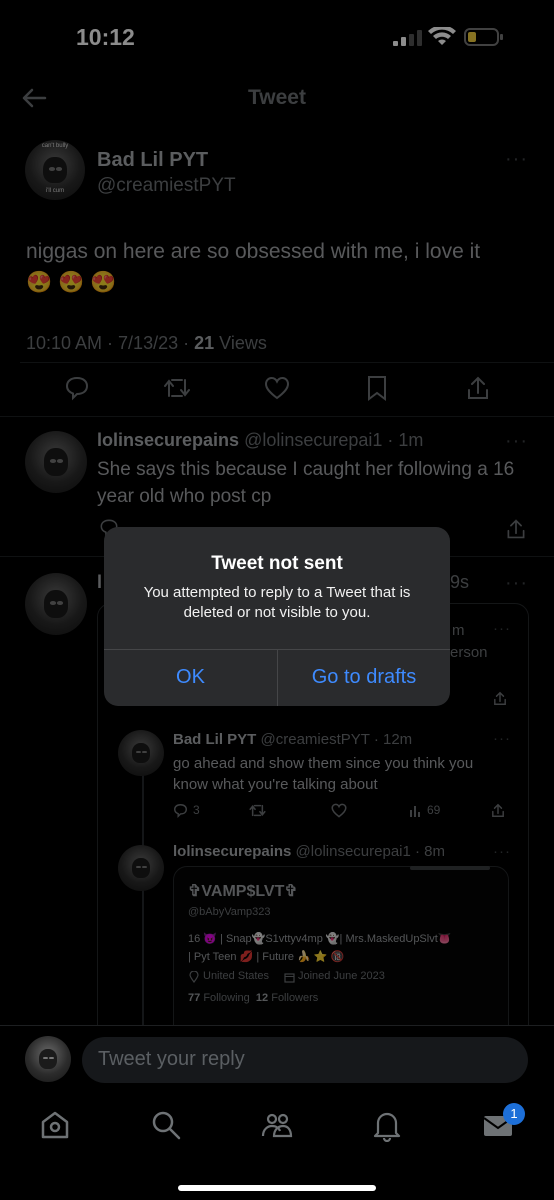 This screenshot has width=554, height=1200. I want to click on notifications-bell-icon, so click(387, 1125).